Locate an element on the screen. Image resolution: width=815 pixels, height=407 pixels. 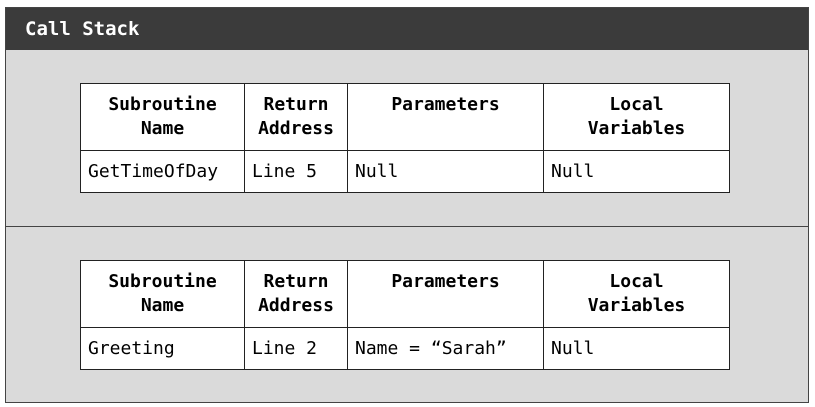
table-row: Greeting Line 2 Name = “Sarah” Null is located at coordinates (405, 348).